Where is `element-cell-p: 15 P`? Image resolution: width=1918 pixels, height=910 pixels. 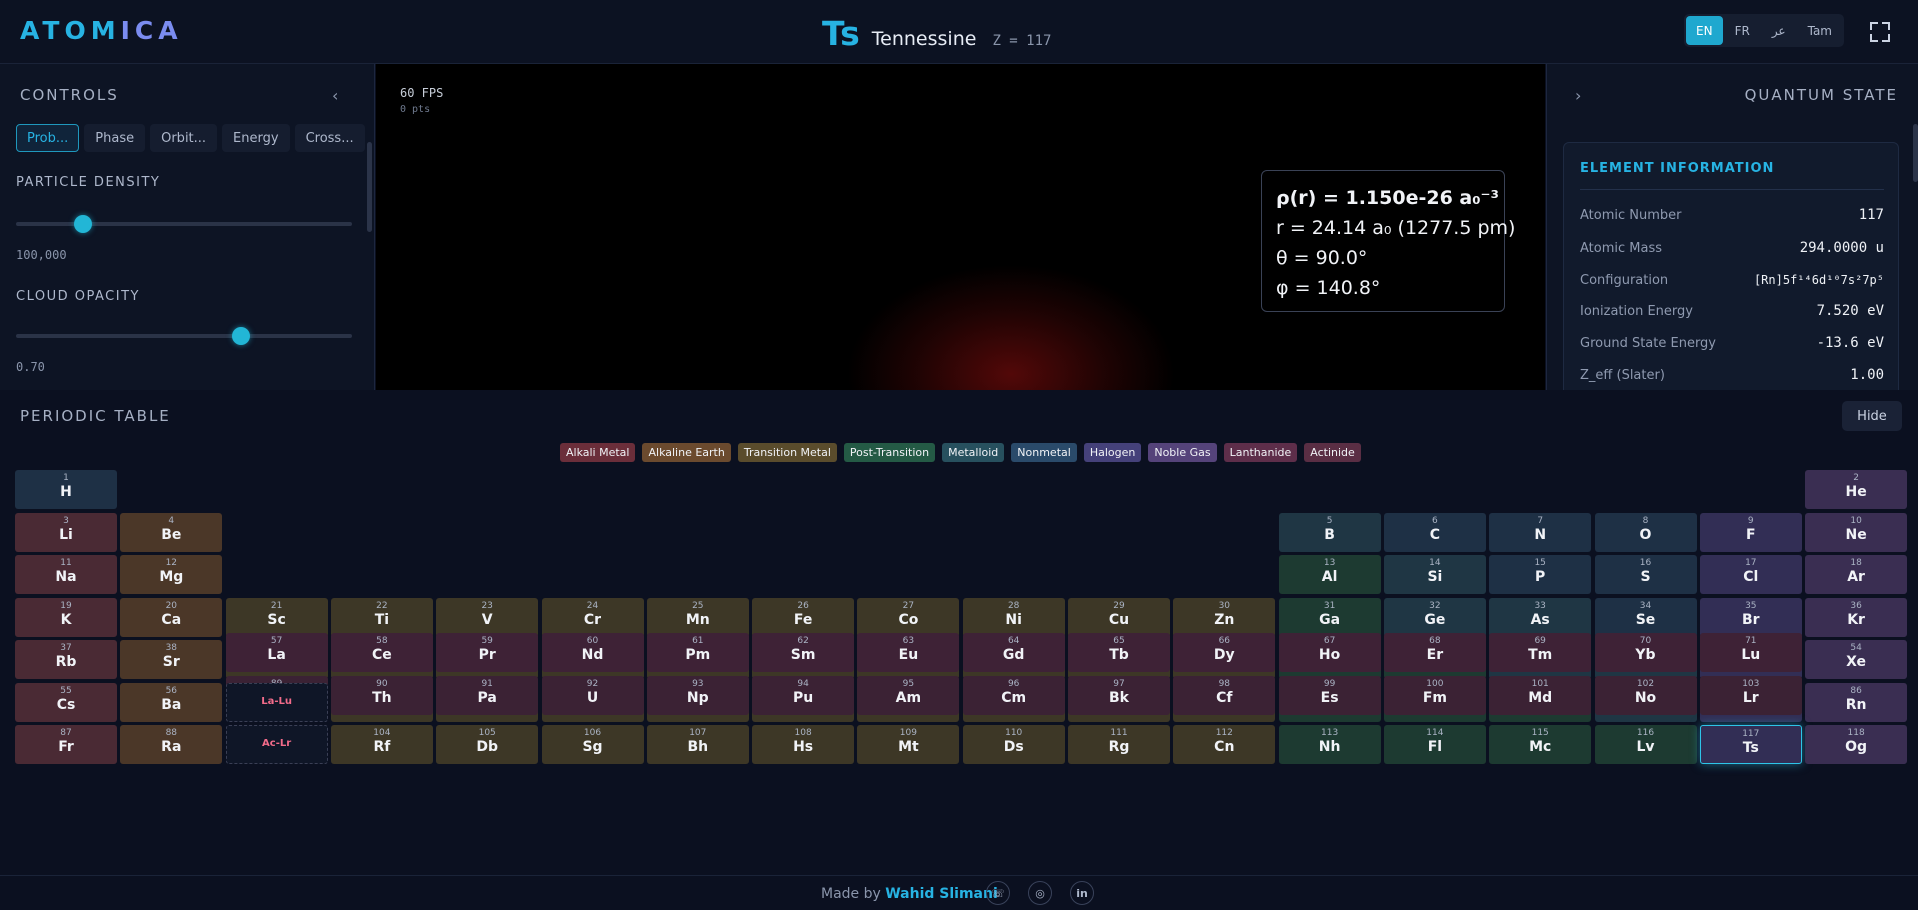
element-cell-p: 15 P is located at coordinates (1540, 574).